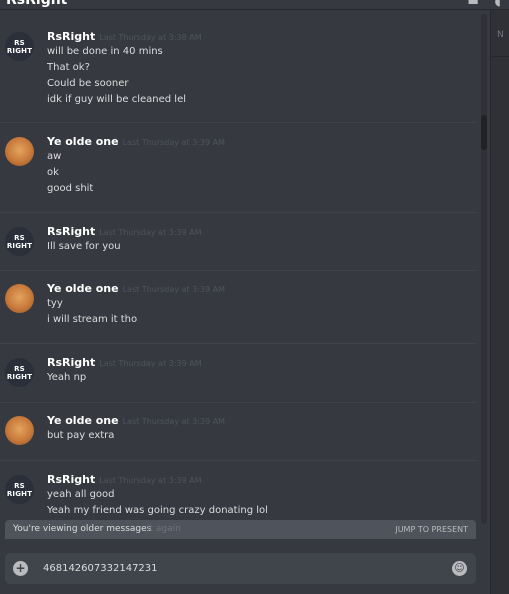 This screenshot has height=594, width=509. Describe the element at coordinates (459, 568) in the screenshot. I see `emoji-icon: ☺` at that location.